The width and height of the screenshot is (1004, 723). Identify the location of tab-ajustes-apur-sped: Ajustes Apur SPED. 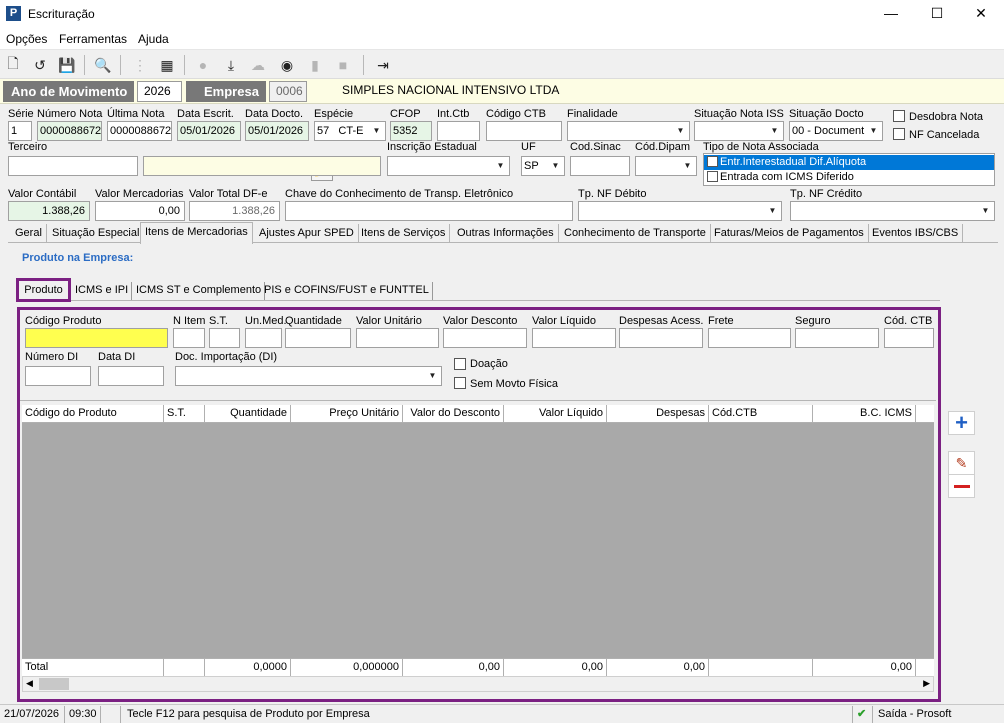
(307, 233).